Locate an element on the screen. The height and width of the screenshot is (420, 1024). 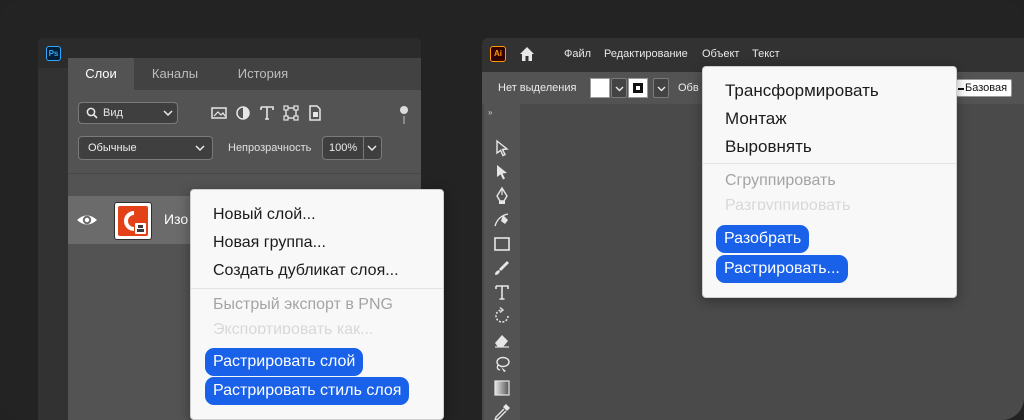
direct-selection-tool-icon is located at coordinates (502, 172).